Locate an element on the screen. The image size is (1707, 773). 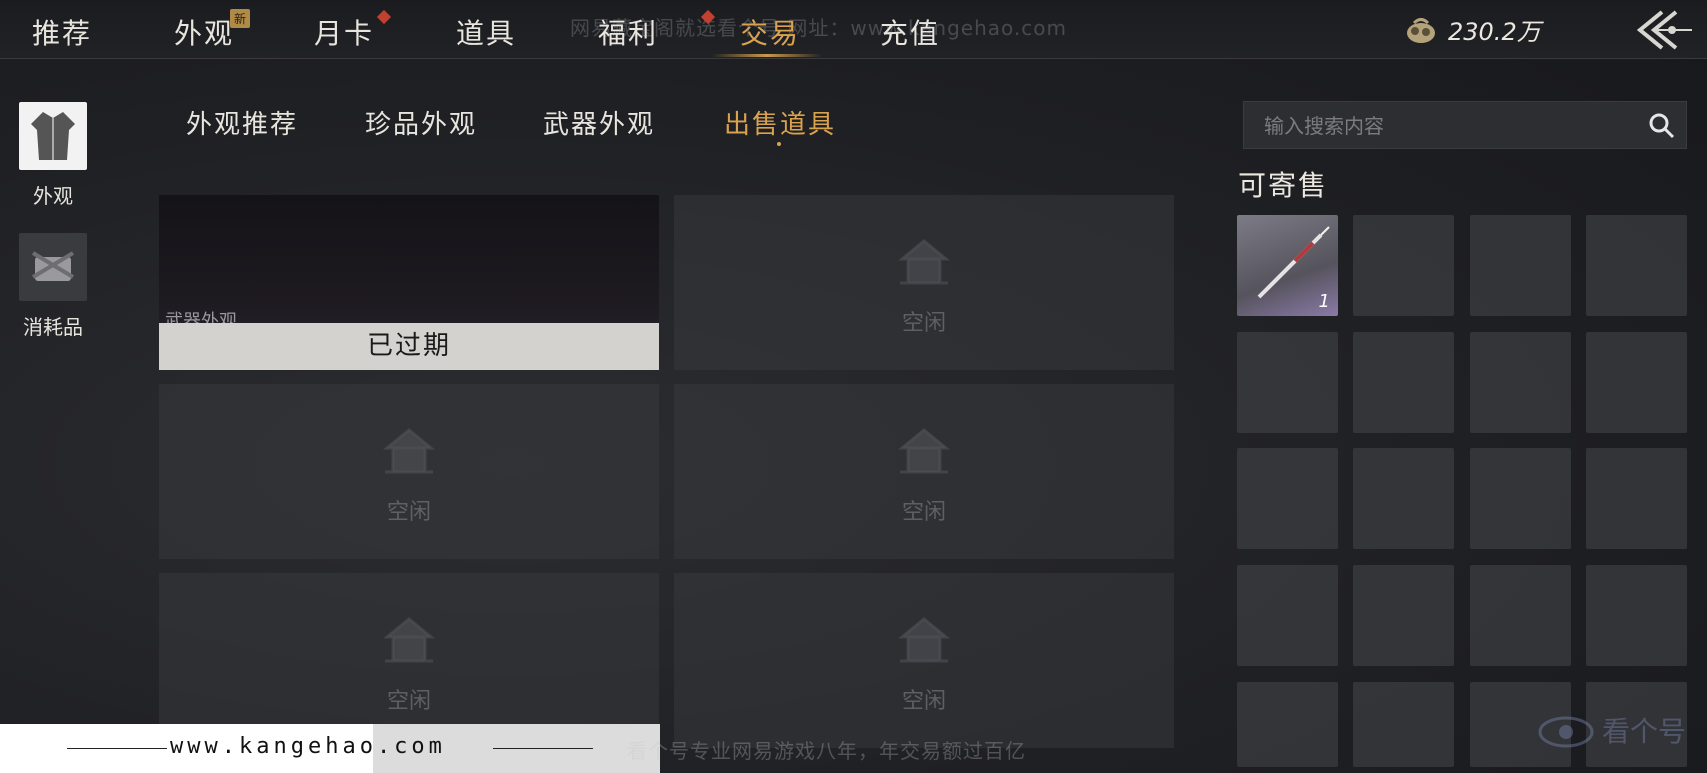
nav-tab-items: 道具 is located at coordinates (486, 32).